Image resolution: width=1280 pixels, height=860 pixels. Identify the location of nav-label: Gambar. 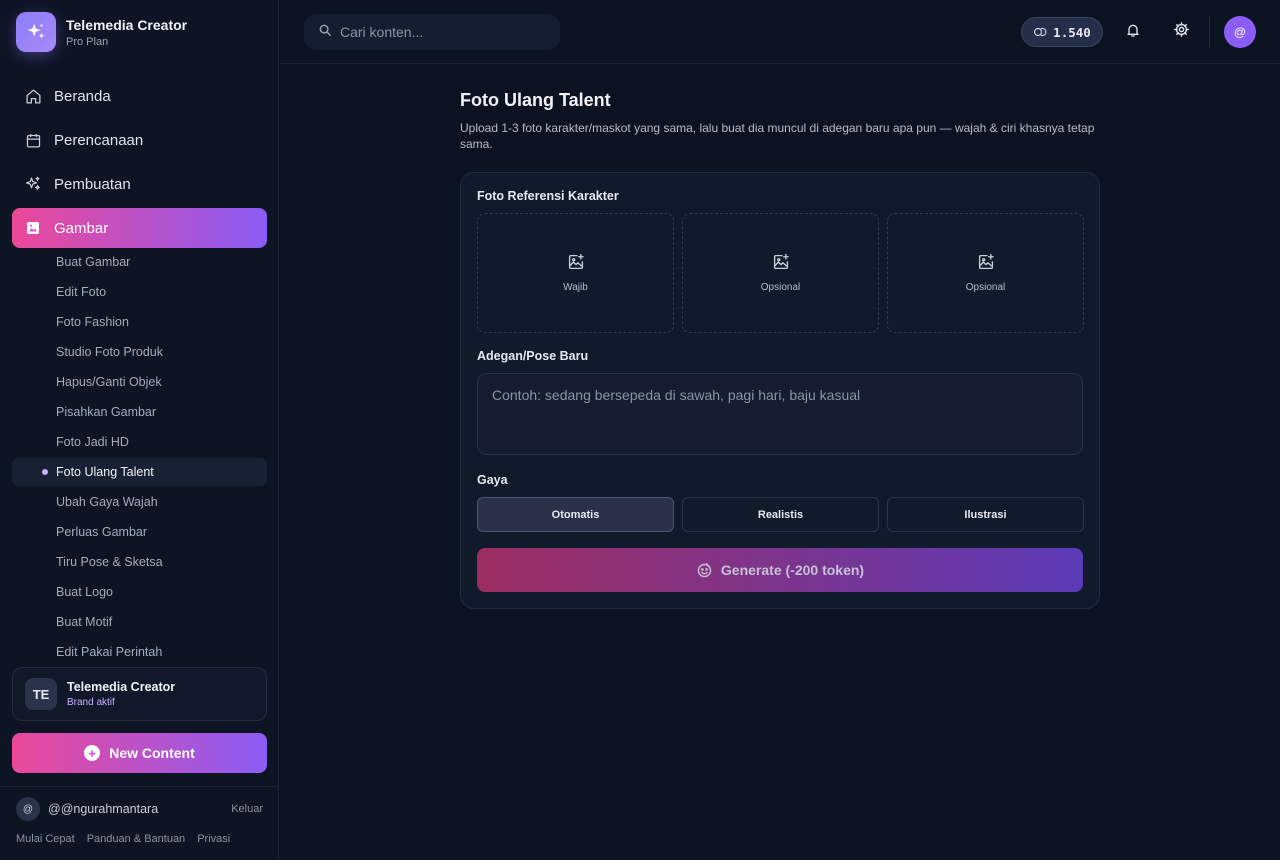
(81, 228).